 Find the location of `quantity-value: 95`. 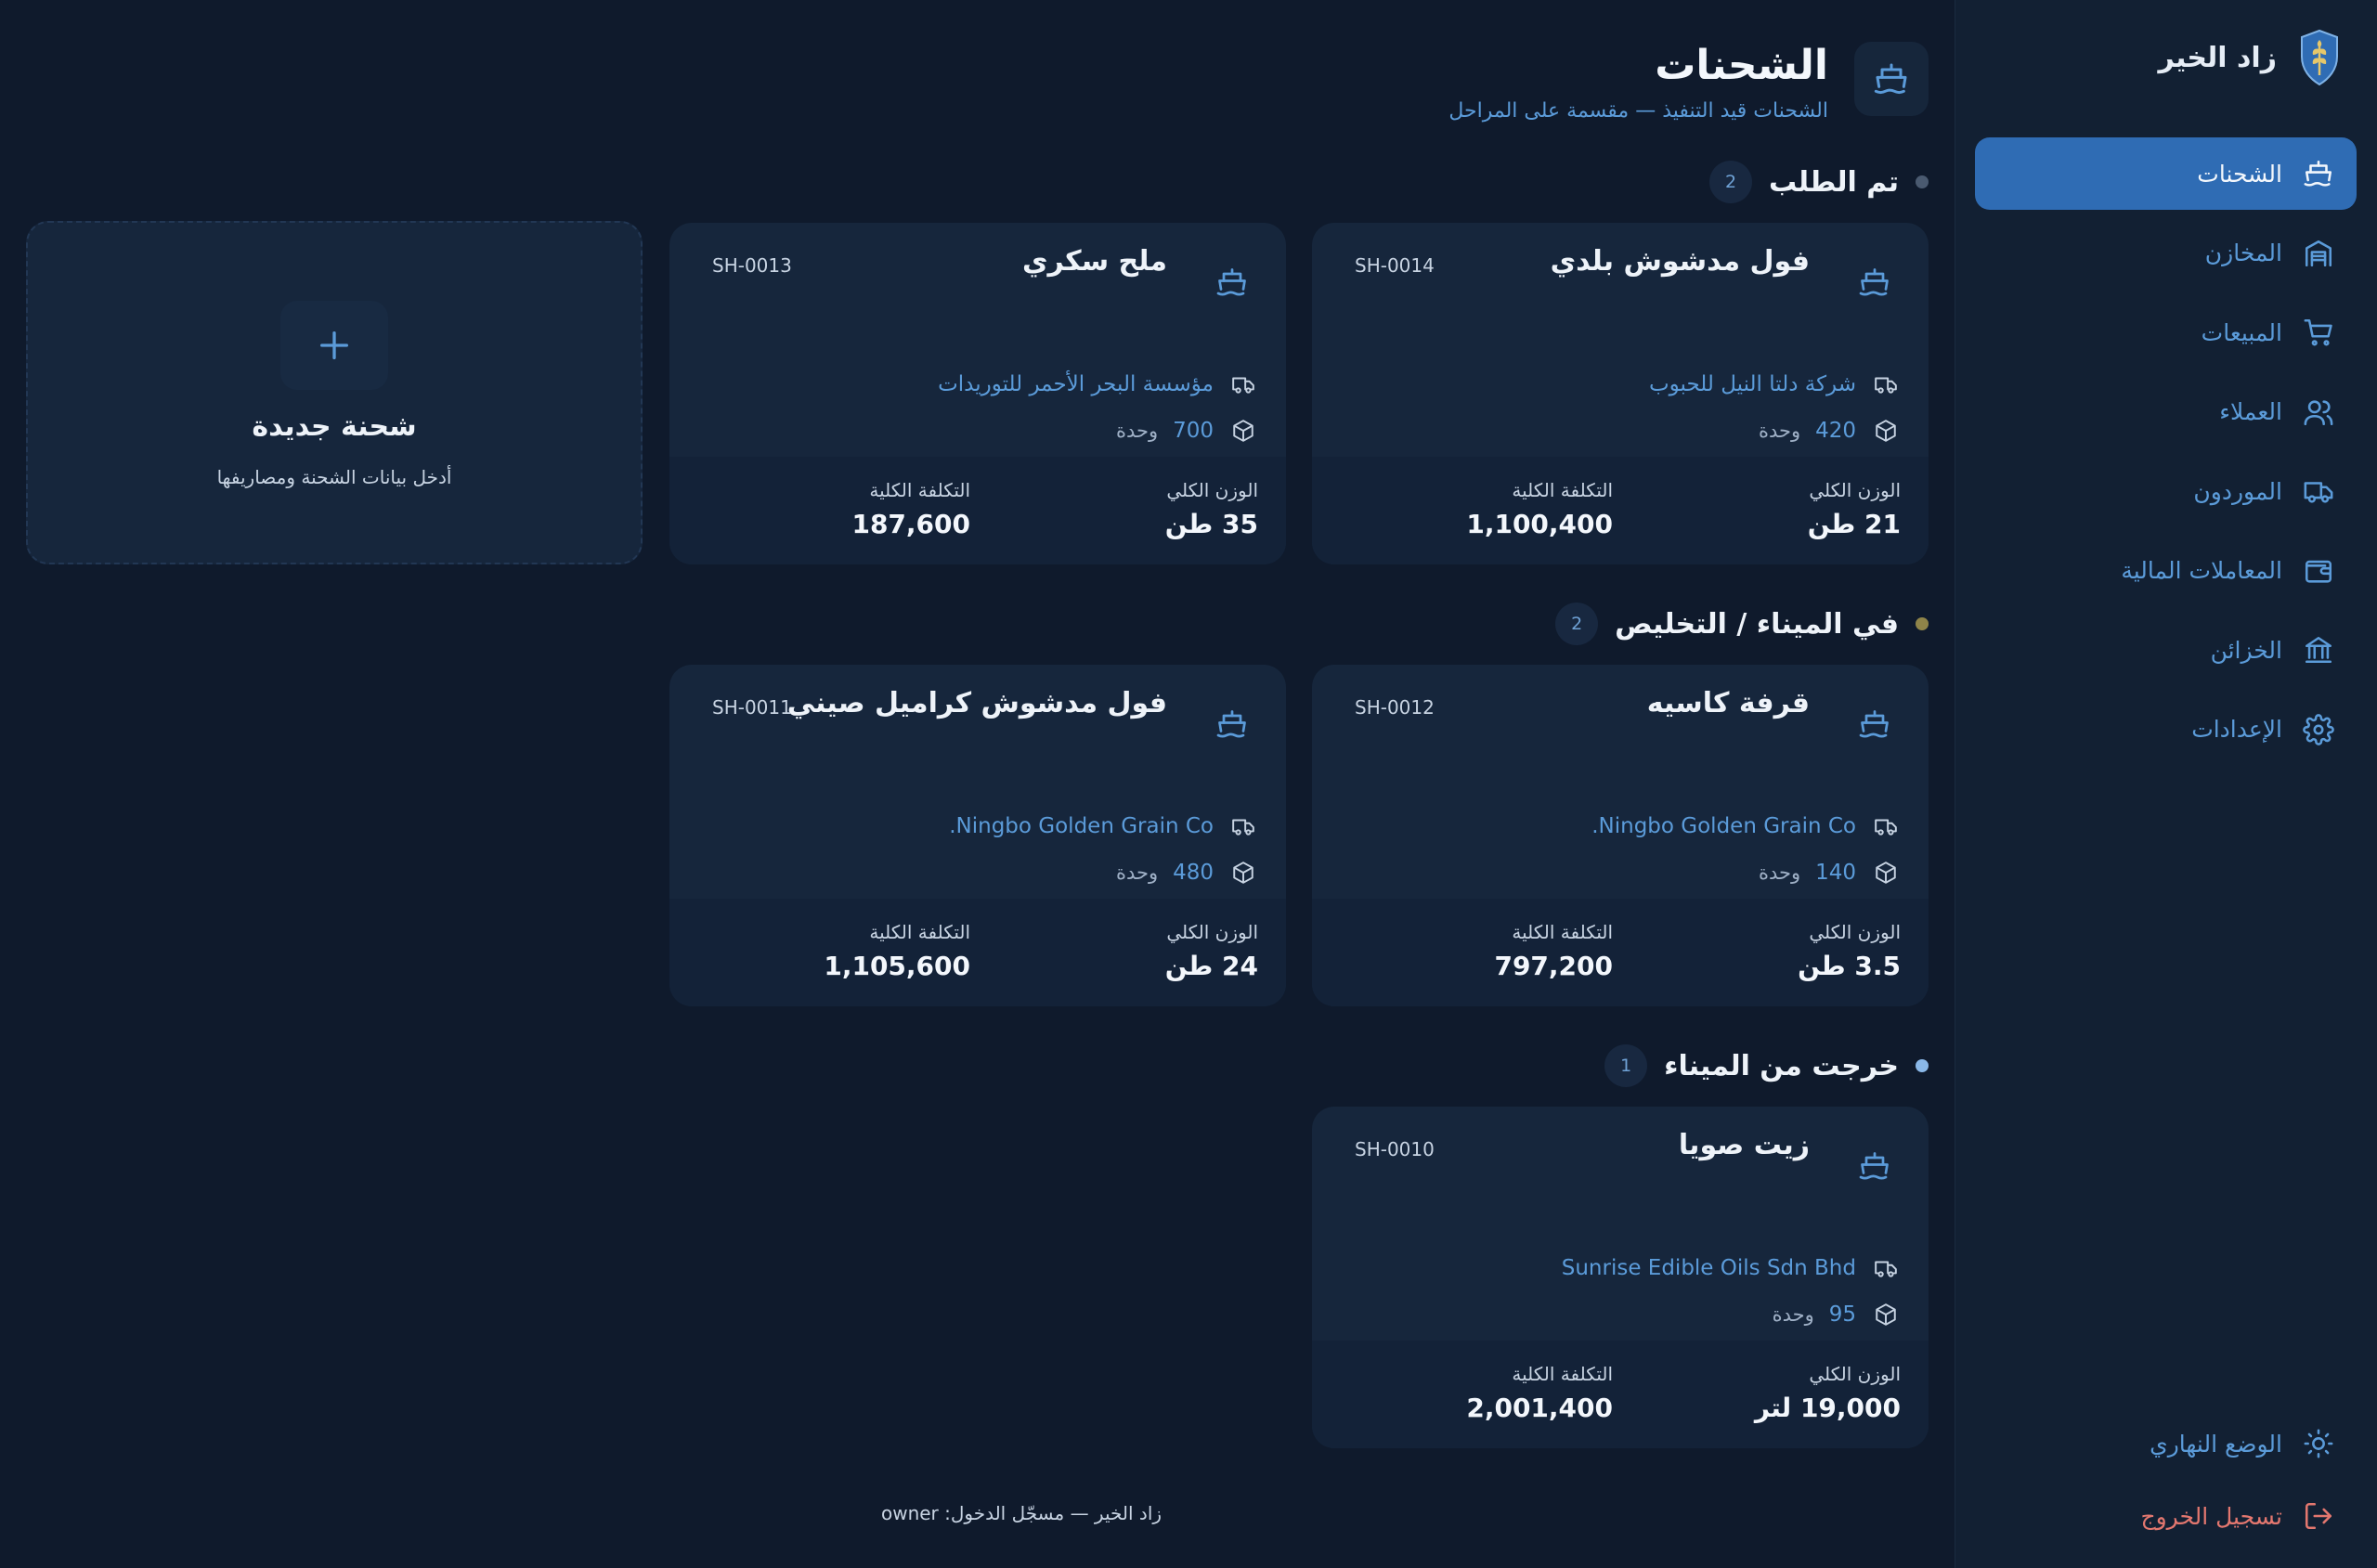

quantity-value: 95 is located at coordinates (1842, 1314).